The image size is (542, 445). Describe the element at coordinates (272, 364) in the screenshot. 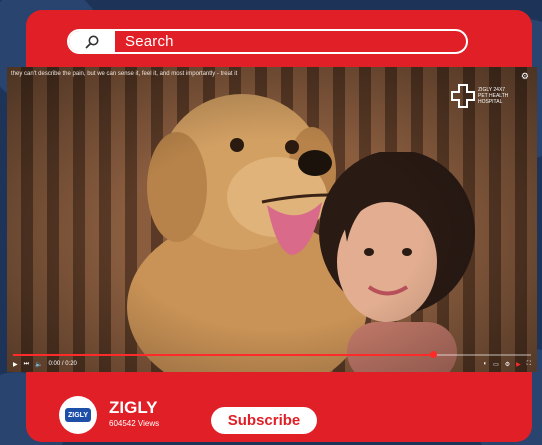

I see `player-controls: ▶ ⏭ 🔈 0:00 / 0:20 ◐ ▭ ⚙ ▶ ⛶` at that location.